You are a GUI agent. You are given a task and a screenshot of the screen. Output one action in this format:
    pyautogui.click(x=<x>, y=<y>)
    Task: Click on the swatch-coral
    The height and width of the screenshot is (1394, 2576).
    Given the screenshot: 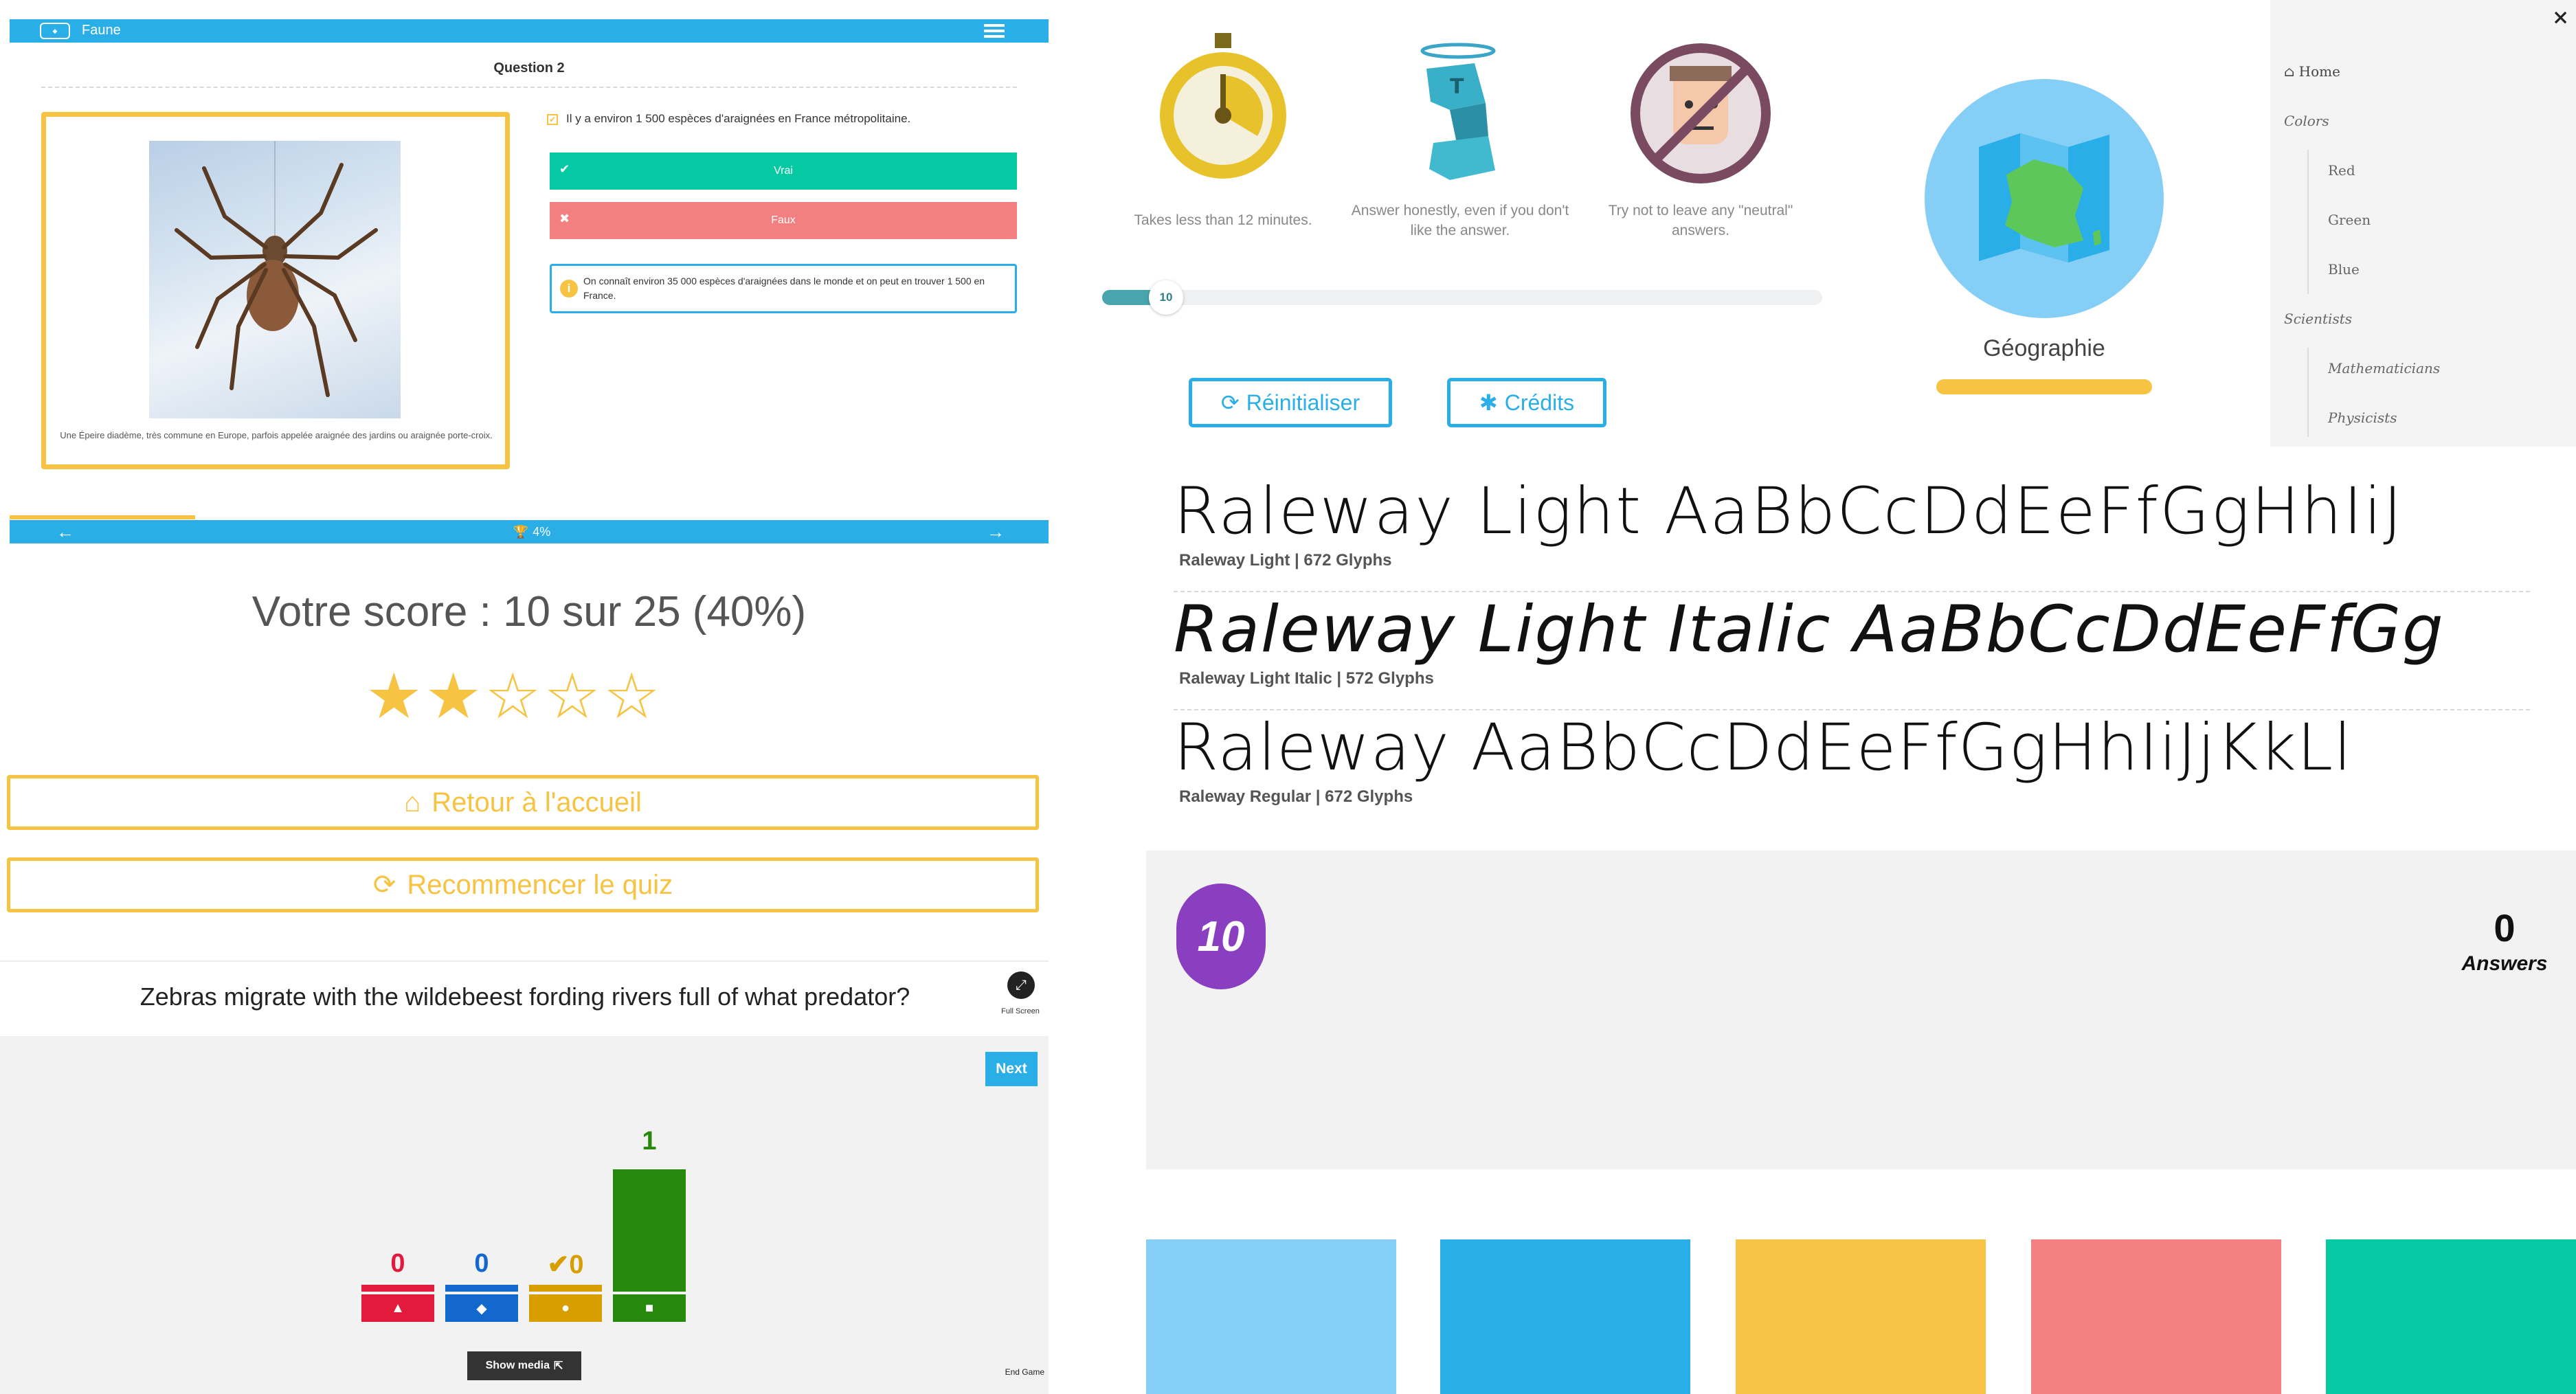 What is the action you would take?
    pyautogui.click(x=2156, y=1316)
    